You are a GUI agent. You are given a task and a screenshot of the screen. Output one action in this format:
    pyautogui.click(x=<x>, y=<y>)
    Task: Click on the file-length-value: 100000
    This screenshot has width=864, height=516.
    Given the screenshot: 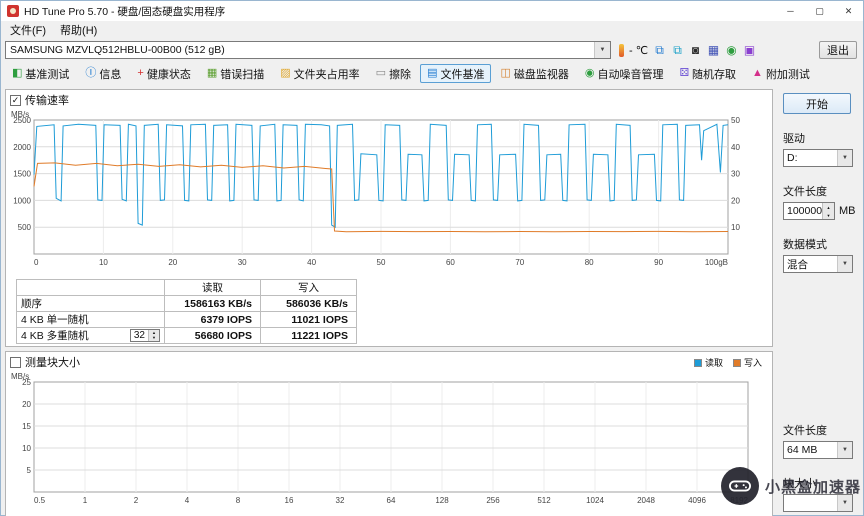 What is the action you would take?
    pyautogui.click(x=805, y=211)
    